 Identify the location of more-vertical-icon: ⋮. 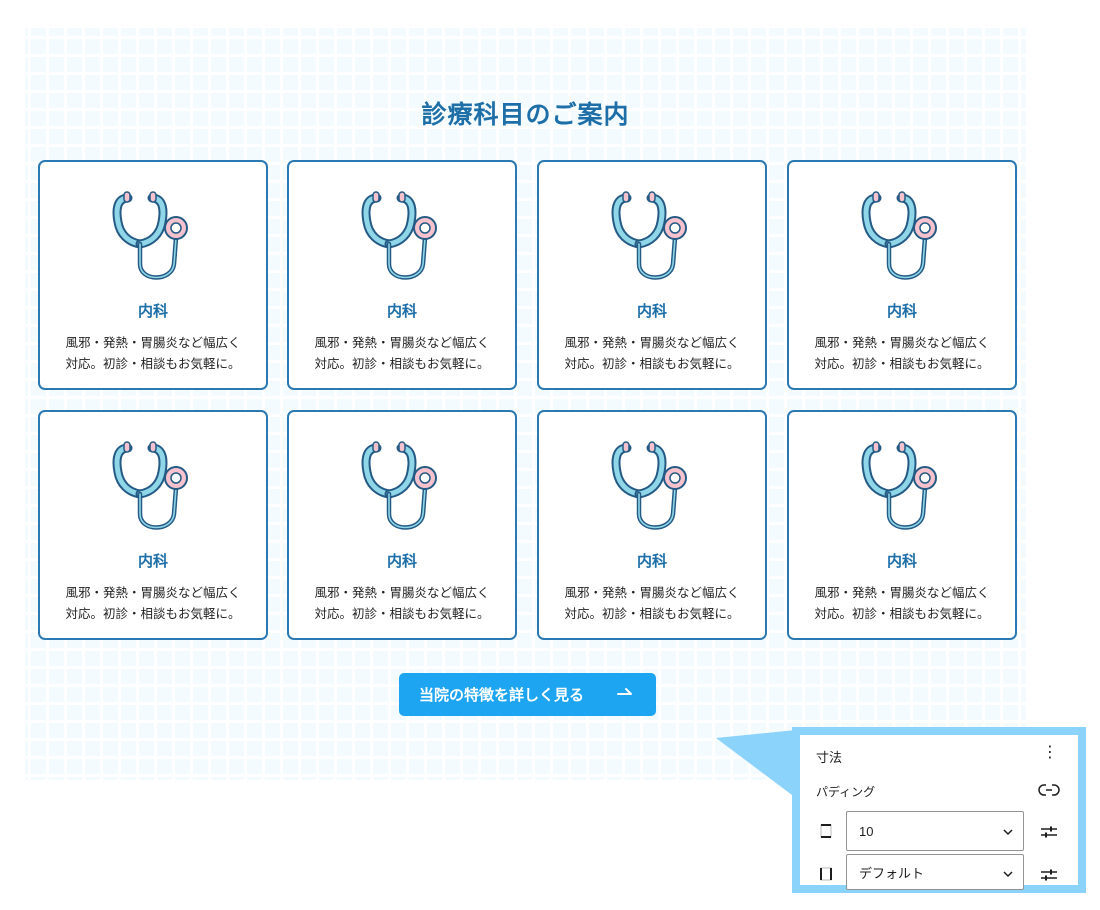
(1050, 753).